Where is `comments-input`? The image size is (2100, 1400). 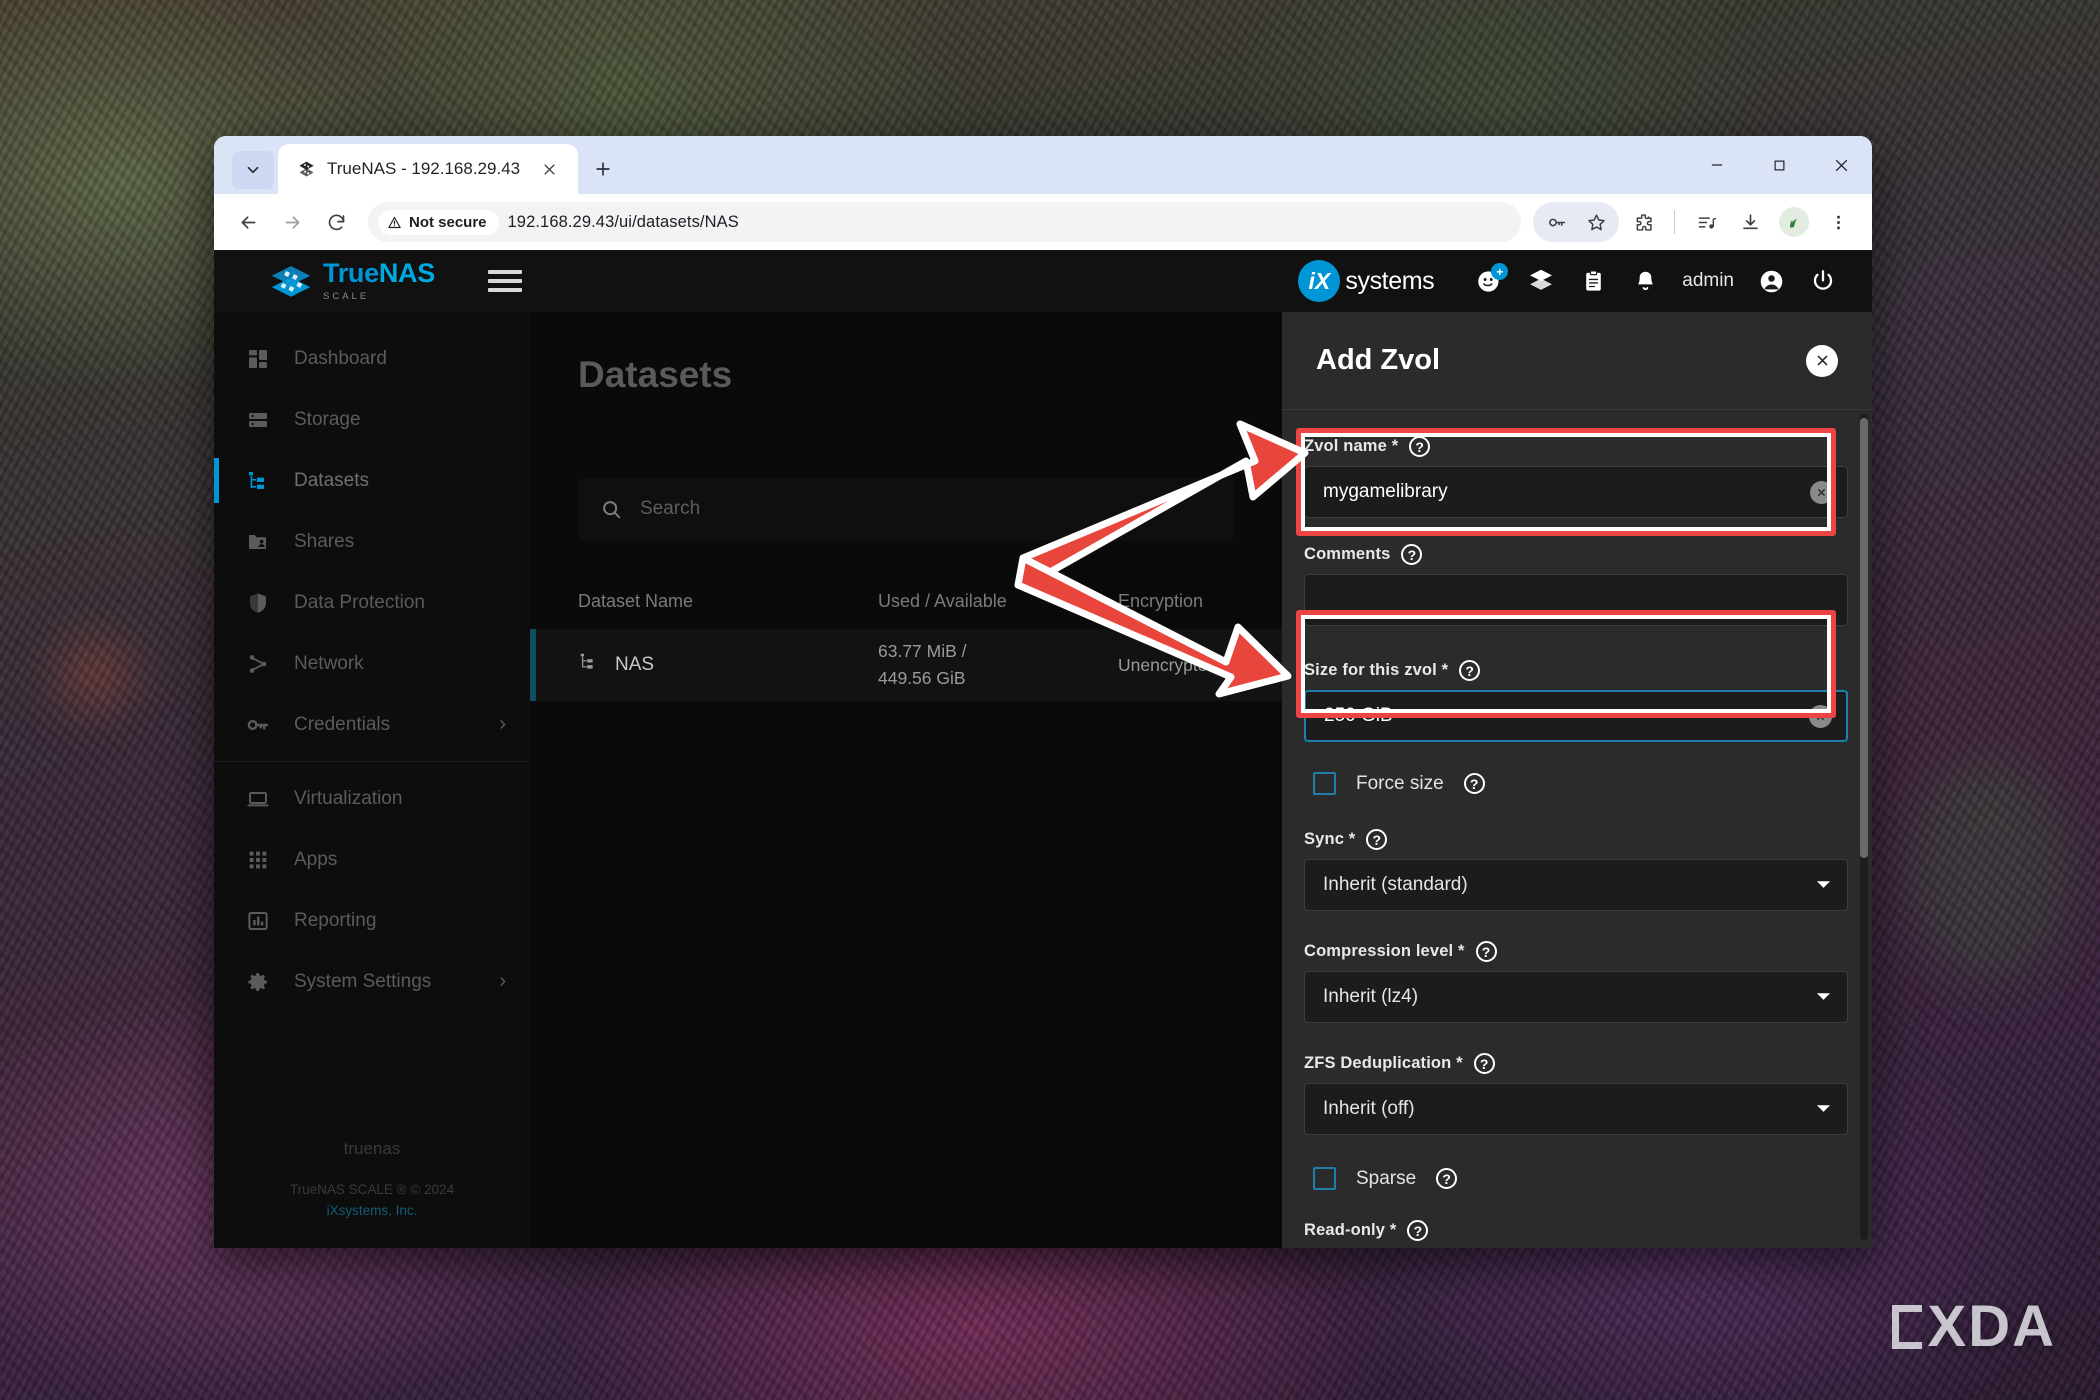
comments-input is located at coordinates (1576, 600).